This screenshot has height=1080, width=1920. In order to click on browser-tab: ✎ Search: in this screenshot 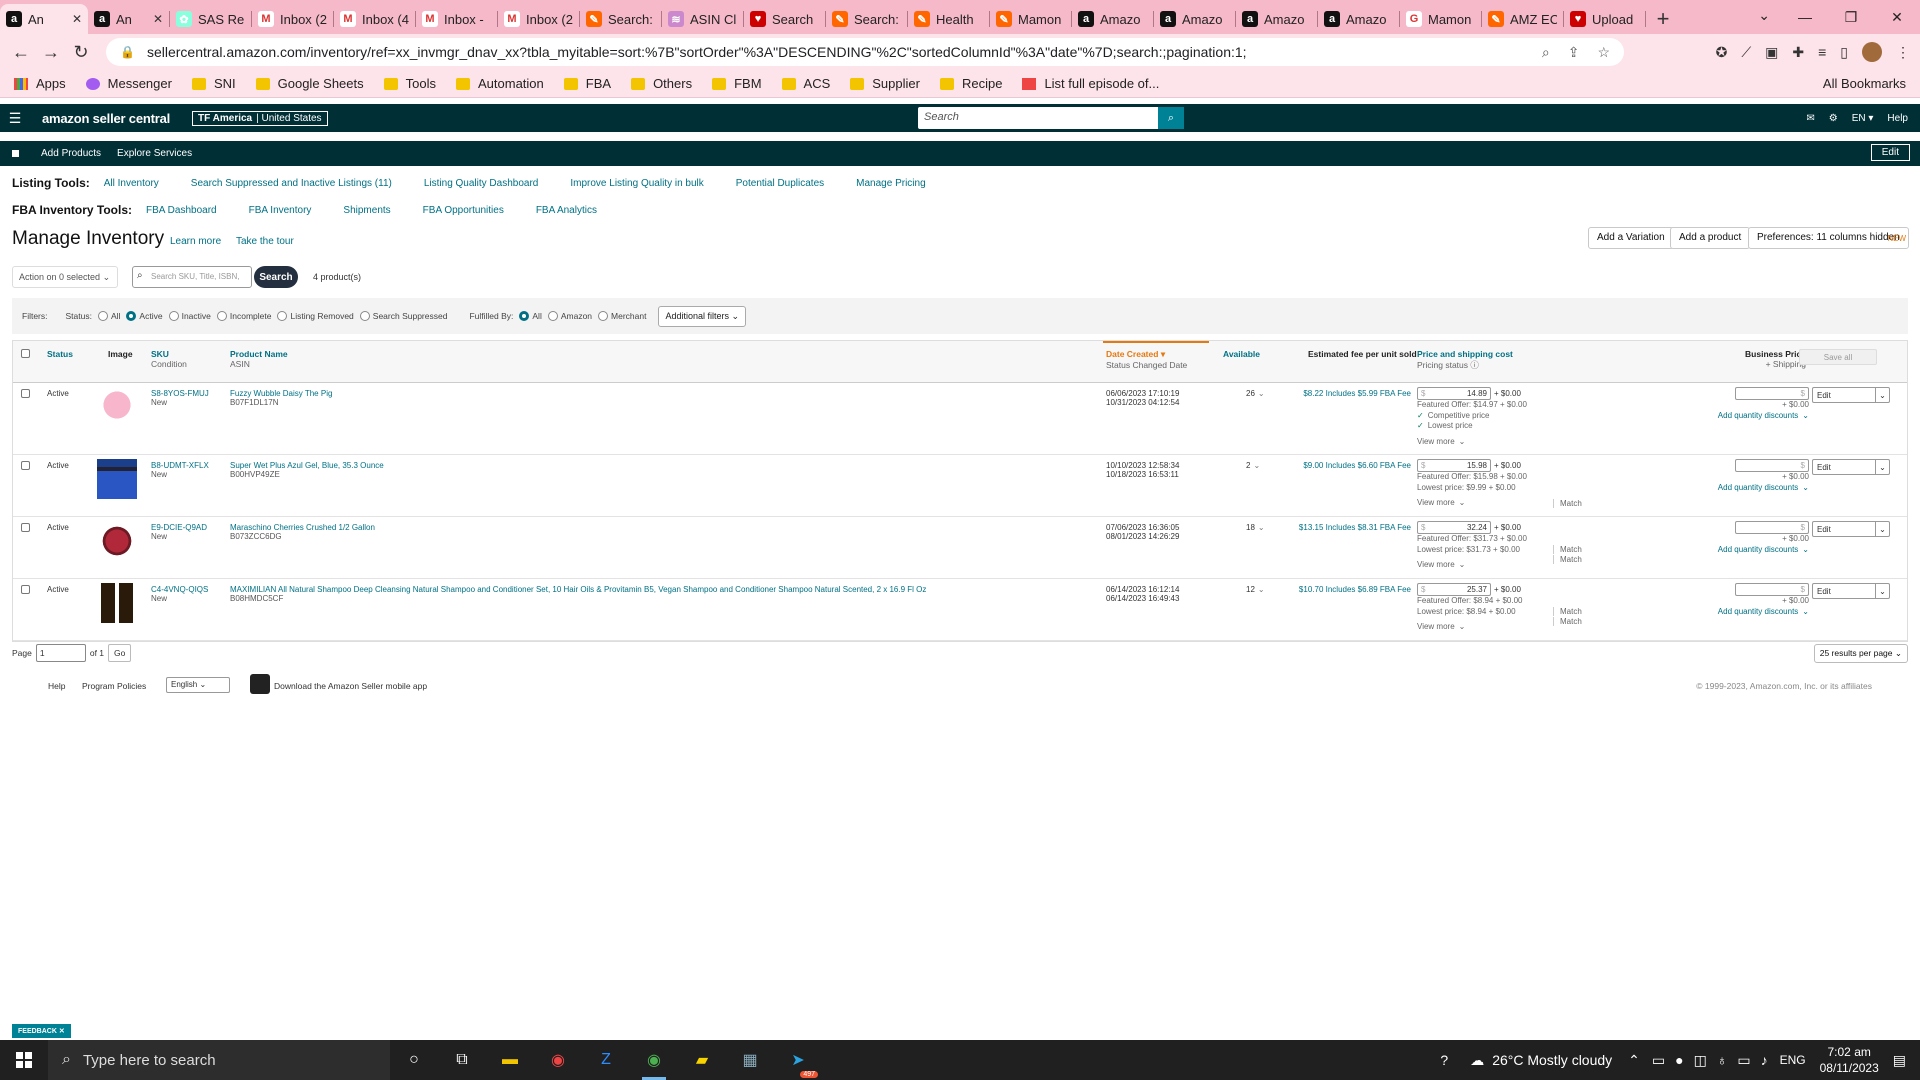, I will do `click(866, 19)`.